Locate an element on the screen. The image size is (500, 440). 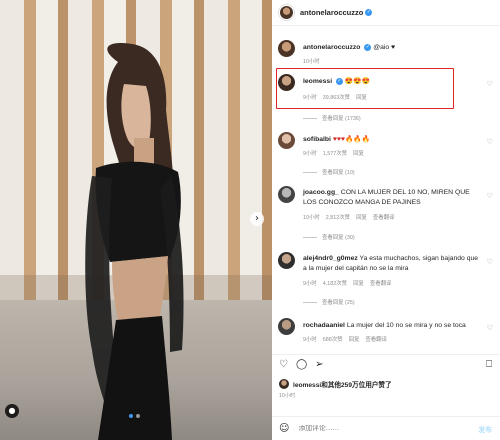
liker-avatar is located at coordinates (284, 384).